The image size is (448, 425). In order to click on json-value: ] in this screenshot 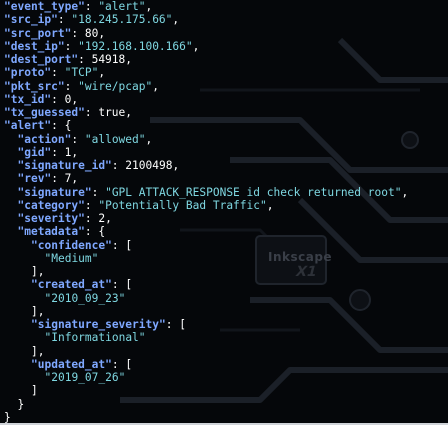, I will do `click(34, 391)`.